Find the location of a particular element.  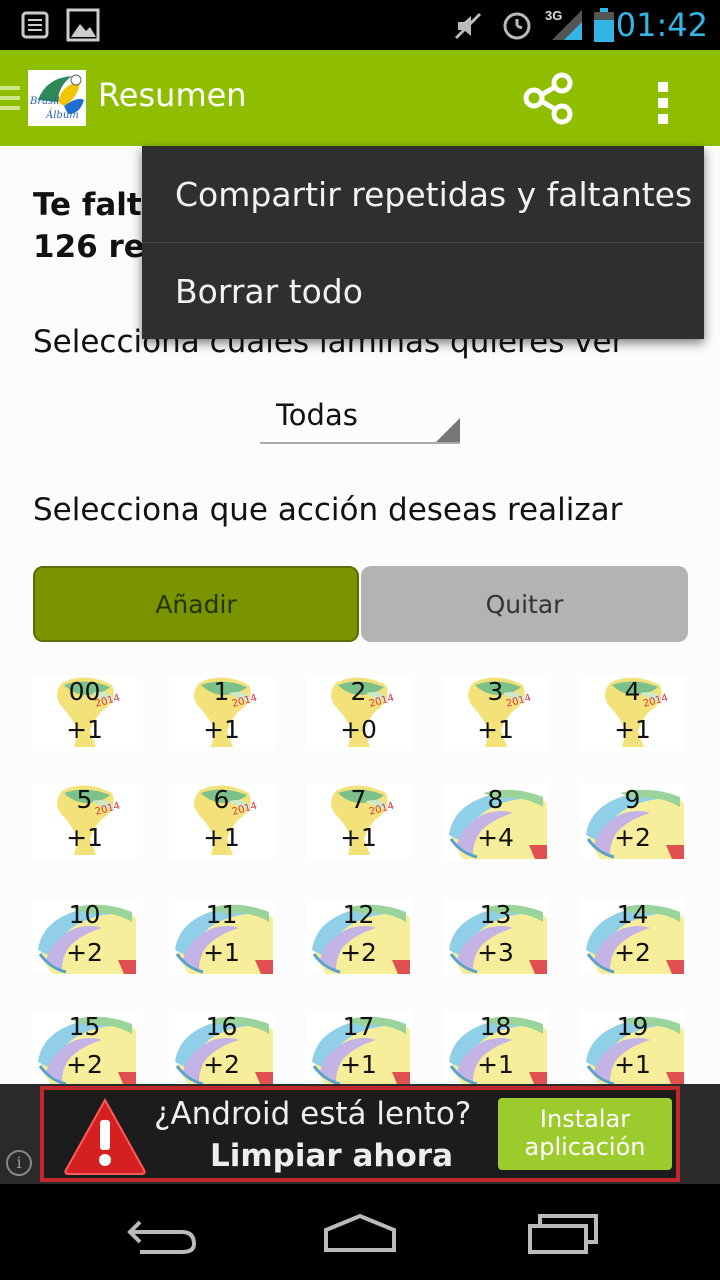

alarm-icon is located at coordinates (517, 26).